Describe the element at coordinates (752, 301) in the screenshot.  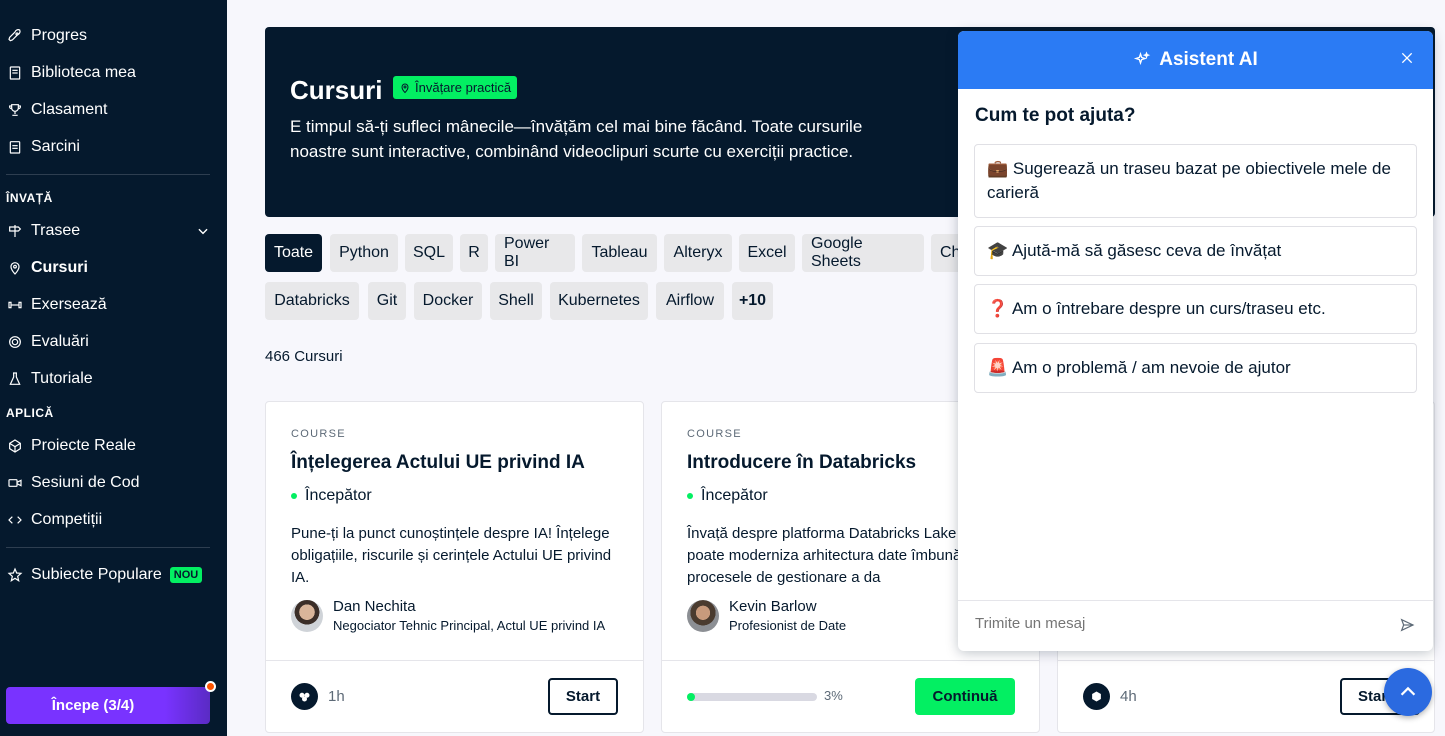
I see `more-filters-chip: +10` at that location.